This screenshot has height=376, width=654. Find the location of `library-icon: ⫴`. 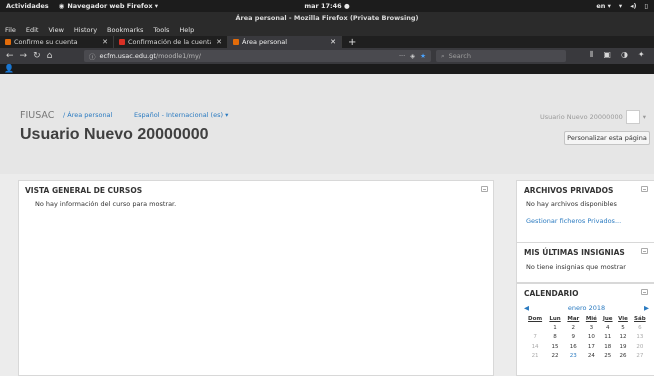

library-icon: ⫴ is located at coordinates (591, 55).